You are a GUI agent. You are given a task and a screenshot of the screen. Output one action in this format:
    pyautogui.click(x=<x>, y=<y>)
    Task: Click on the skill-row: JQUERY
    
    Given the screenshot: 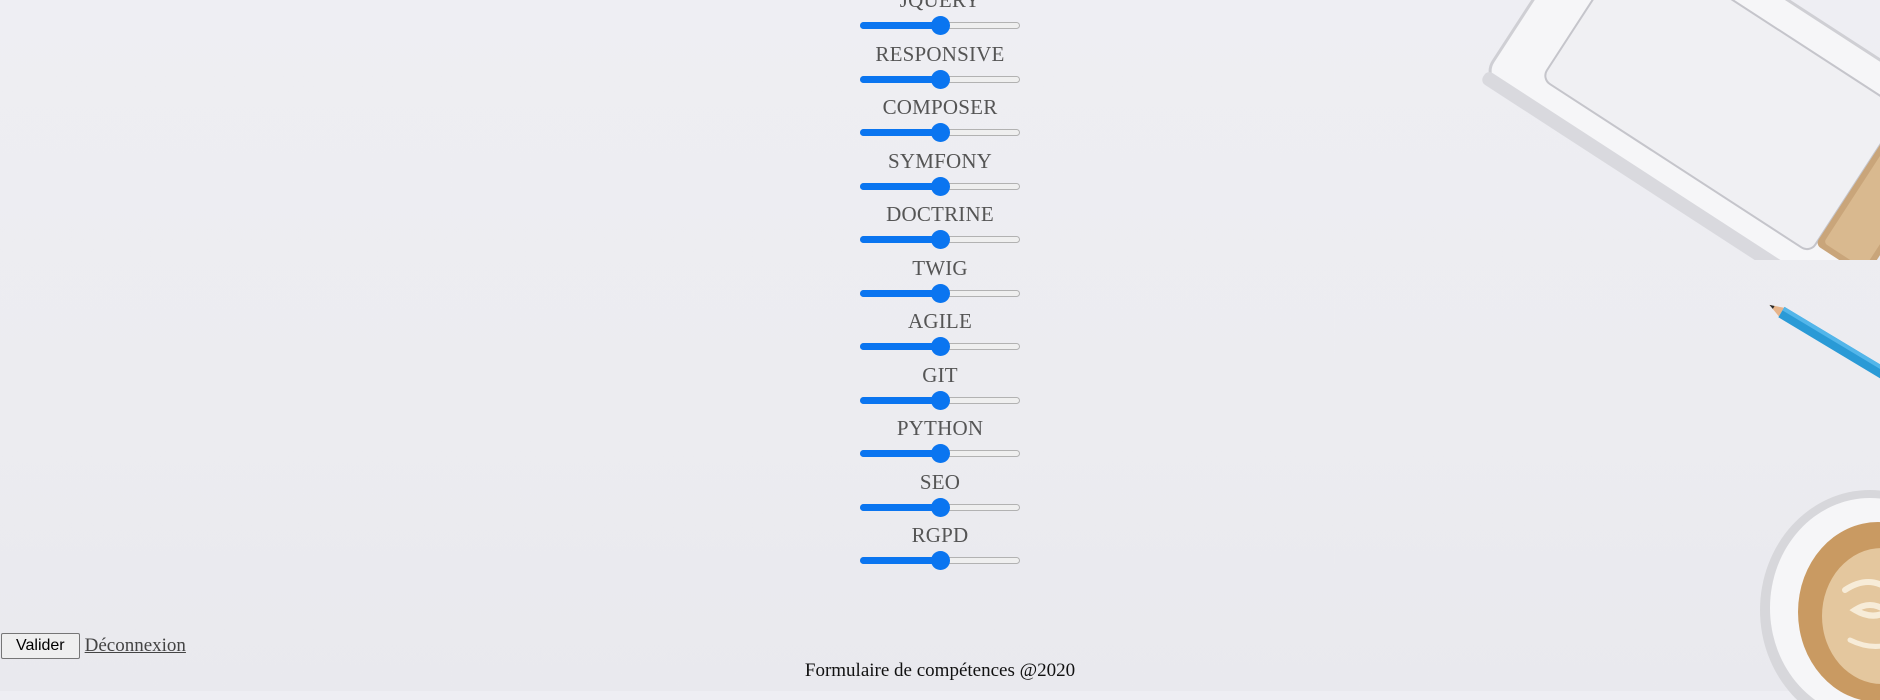 What is the action you would take?
    pyautogui.click(x=940, y=21)
    